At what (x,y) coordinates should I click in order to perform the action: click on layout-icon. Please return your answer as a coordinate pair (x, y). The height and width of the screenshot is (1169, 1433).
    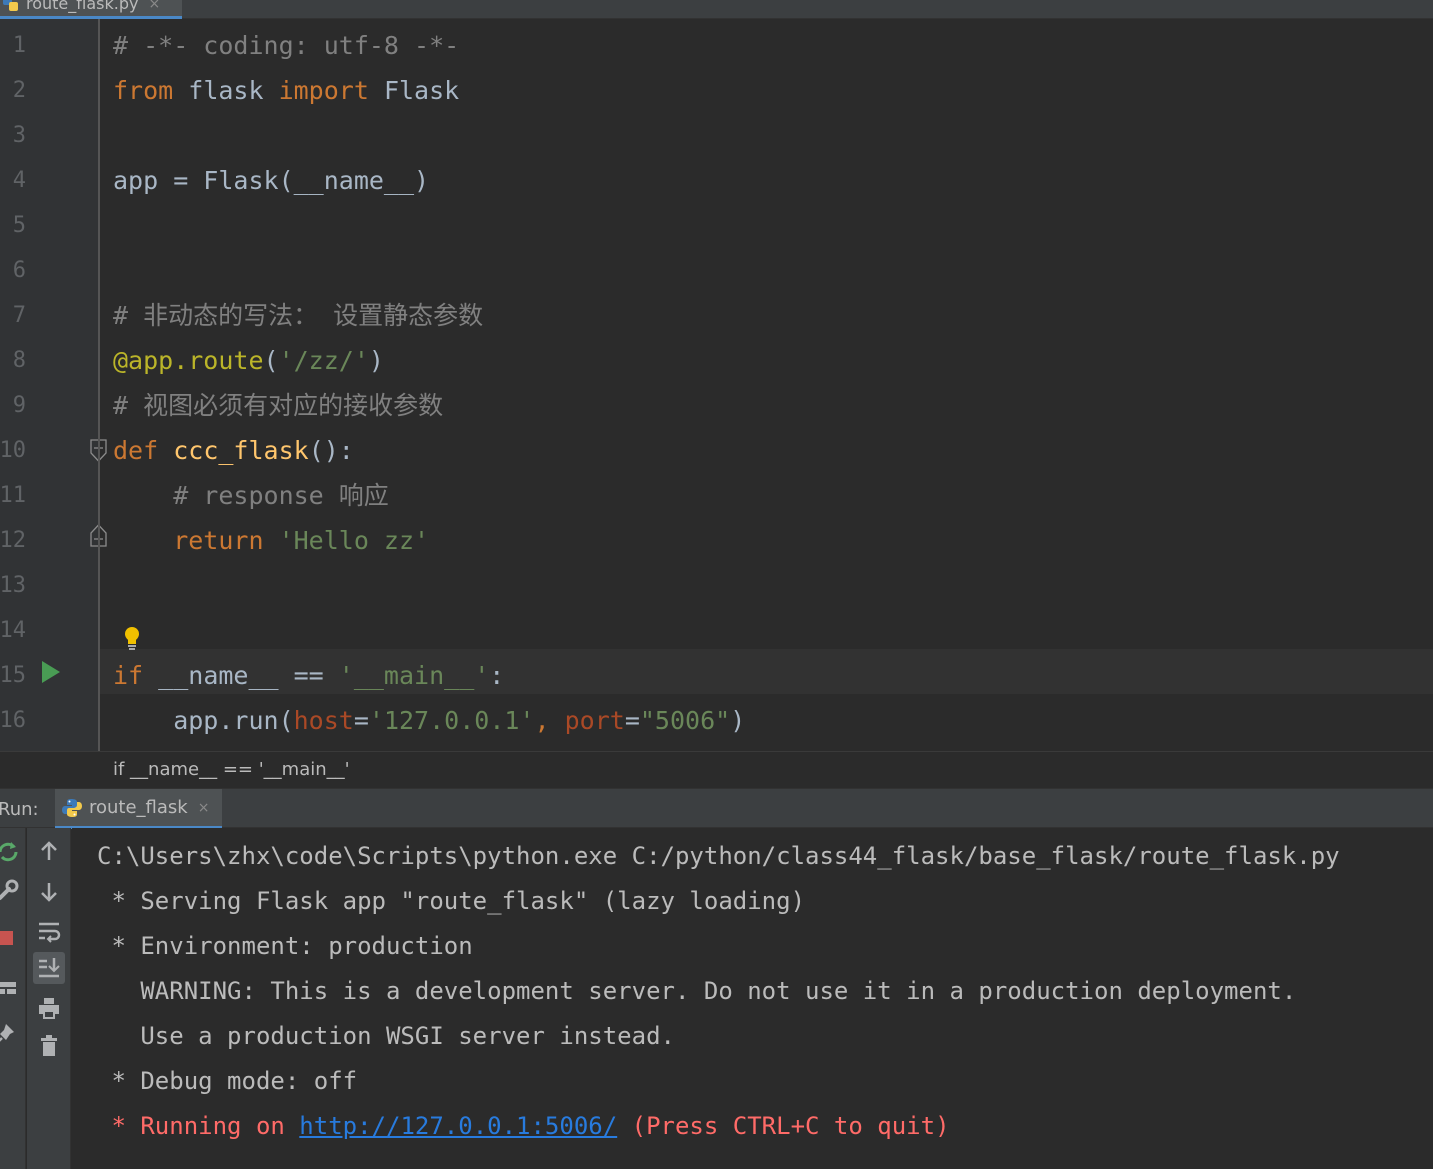
    Looking at the image, I should click on (10, 988).